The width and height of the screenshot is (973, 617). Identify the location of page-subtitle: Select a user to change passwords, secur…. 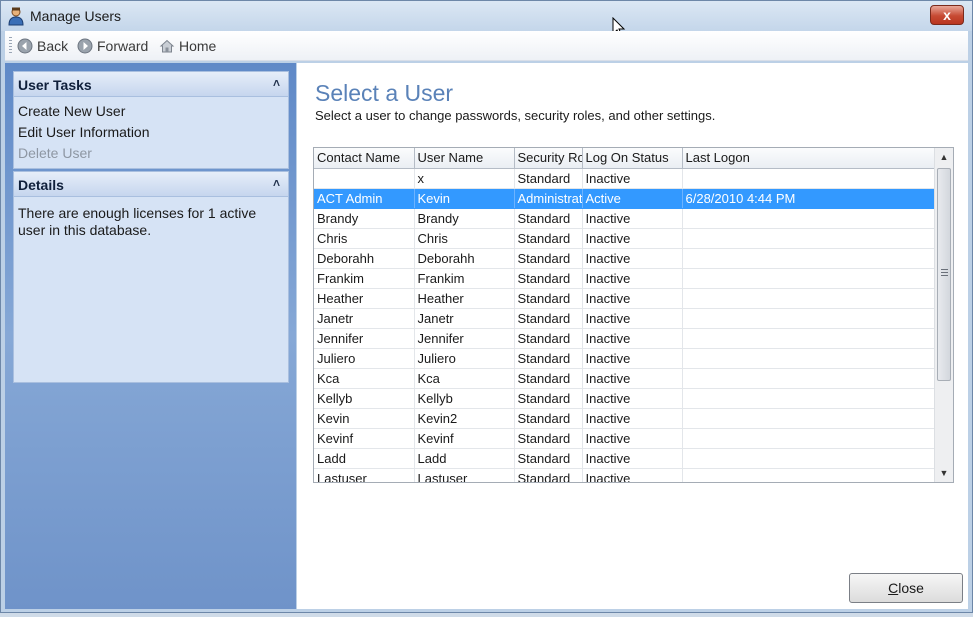
(515, 115).